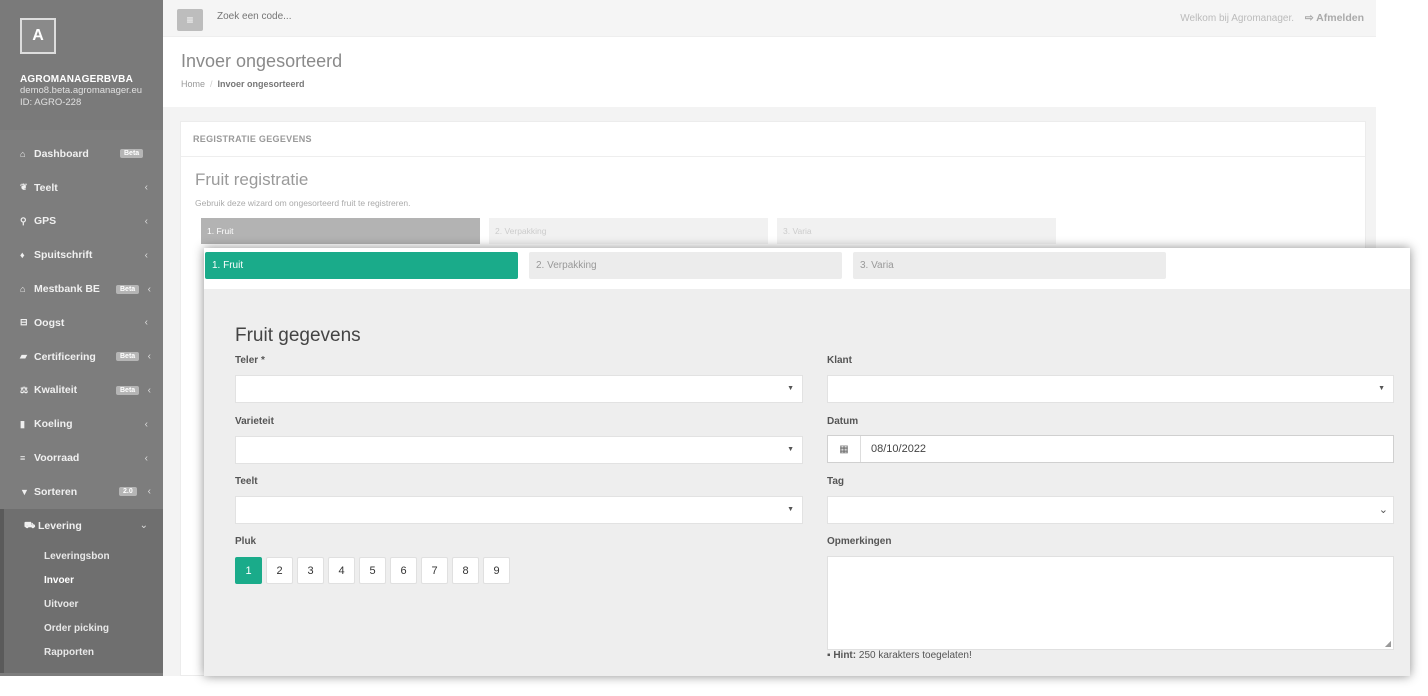  Describe the element at coordinates (496, 570) in the screenshot. I see `pluk-option-9: 9` at that location.